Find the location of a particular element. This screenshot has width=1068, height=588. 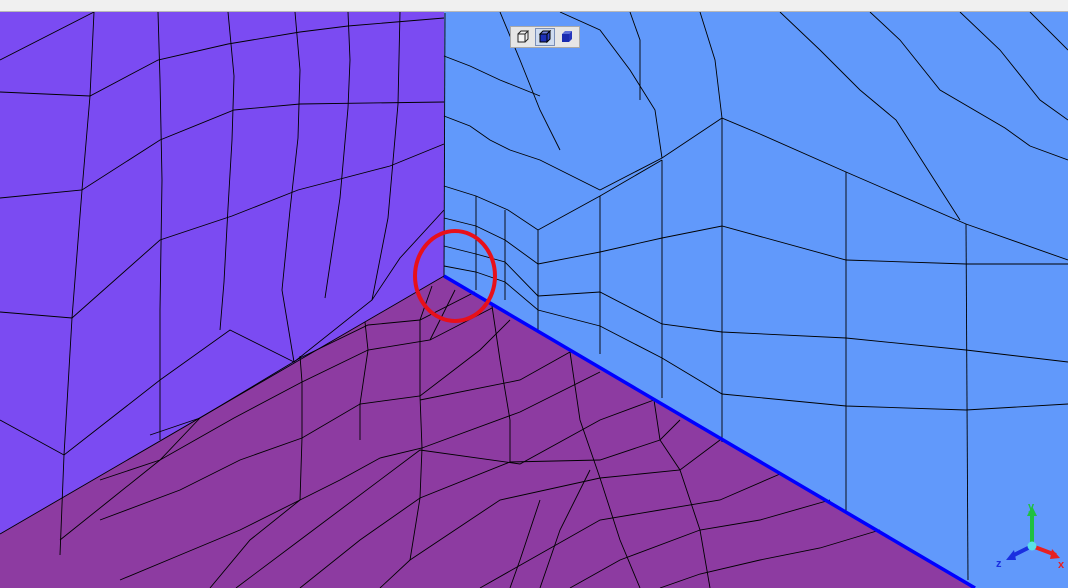

shaded-view-button is located at coordinates (567, 37).